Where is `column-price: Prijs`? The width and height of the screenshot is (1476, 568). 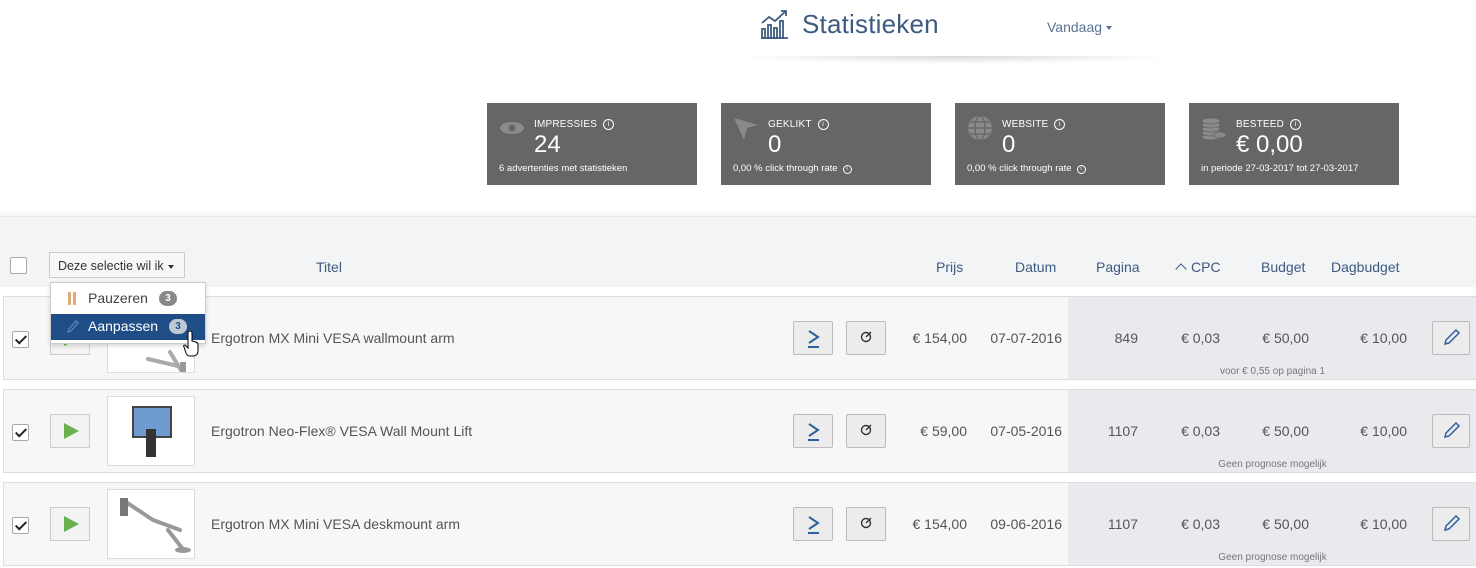 column-price: Prijs is located at coordinates (949, 267).